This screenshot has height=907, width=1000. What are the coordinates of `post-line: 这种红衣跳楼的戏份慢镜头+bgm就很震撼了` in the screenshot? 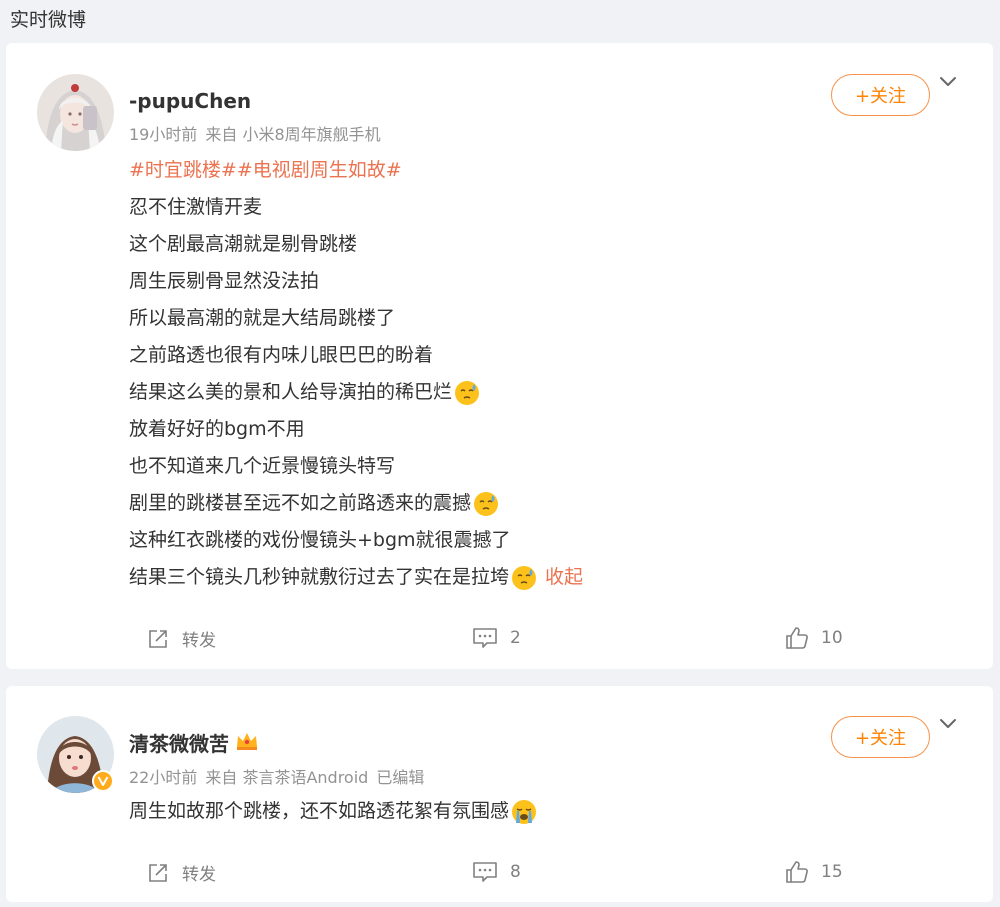 It's located at (320, 540).